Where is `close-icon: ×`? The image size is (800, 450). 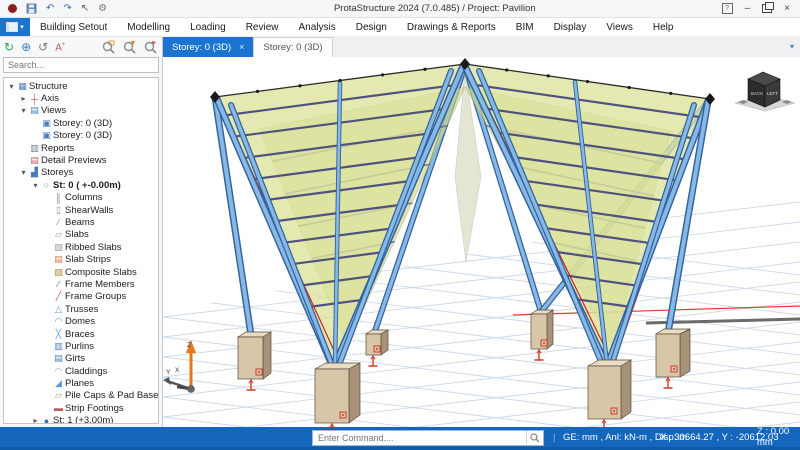 close-icon: × is located at coordinates (787, 8).